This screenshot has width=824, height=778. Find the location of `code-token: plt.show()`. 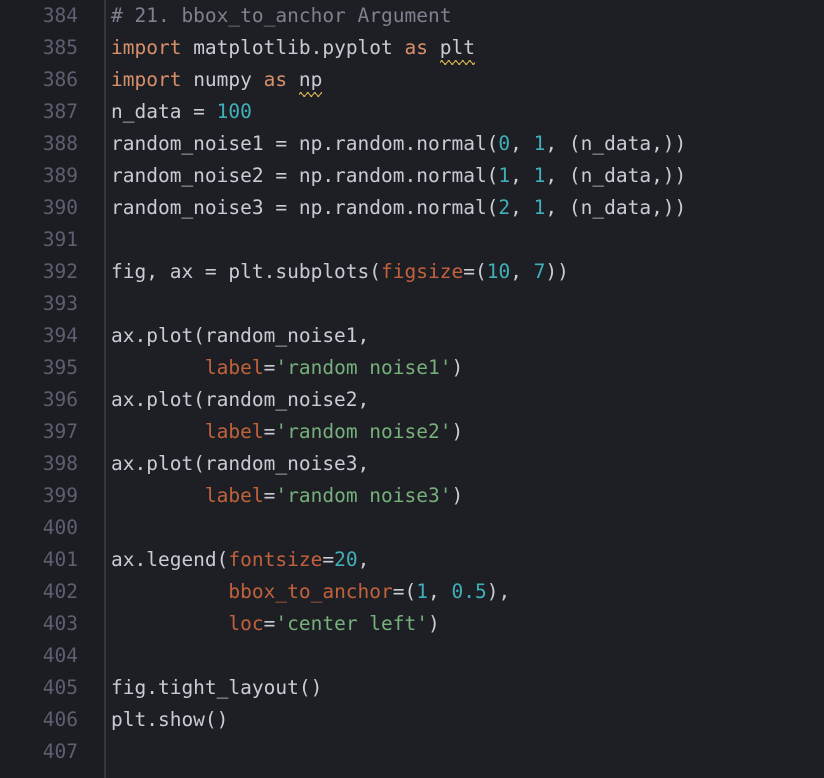

code-token: plt.show() is located at coordinates (170, 719).